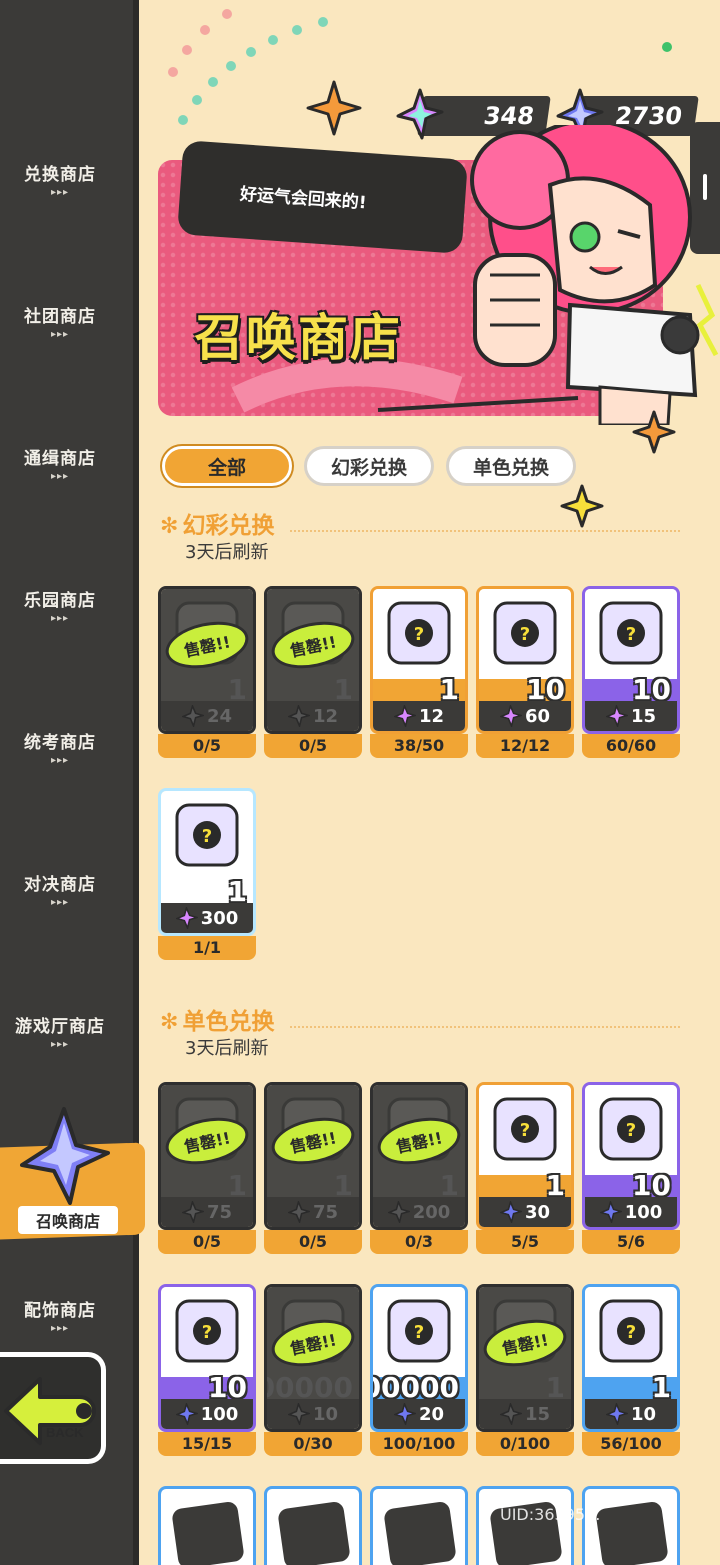  I want to click on back-button: BACK, so click(53, 1408).